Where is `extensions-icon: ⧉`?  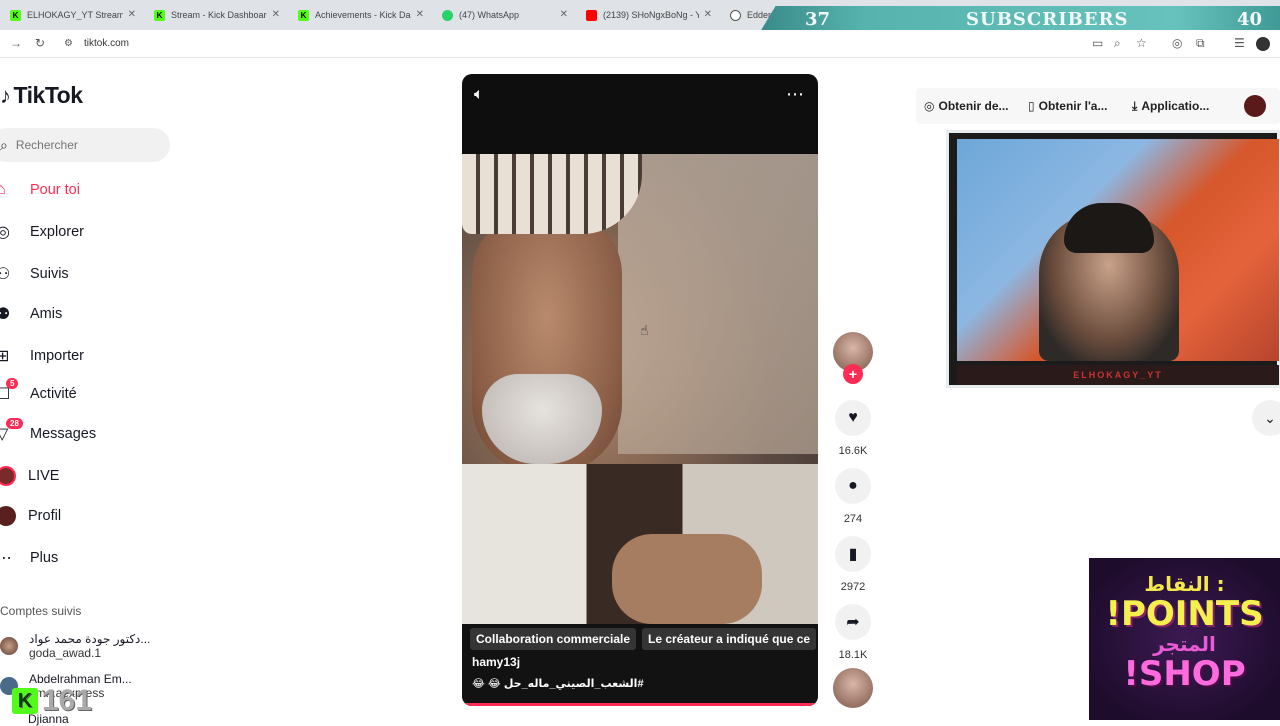 extensions-icon: ⧉ is located at coordinates (1200, 43).